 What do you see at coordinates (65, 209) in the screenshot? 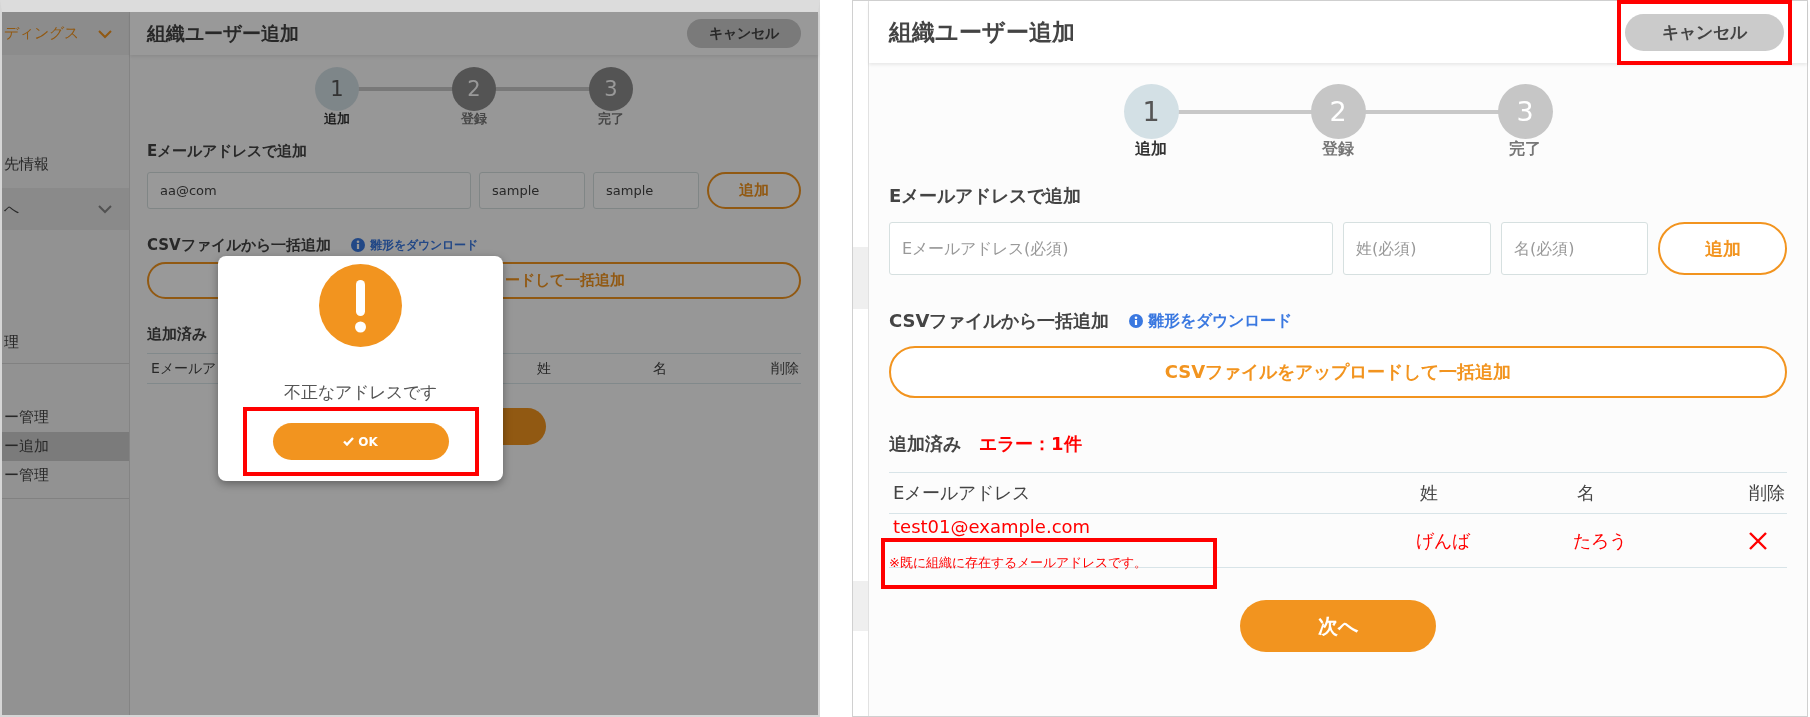
I see `sidebar-item: へ` at bounding box center [65, 209].